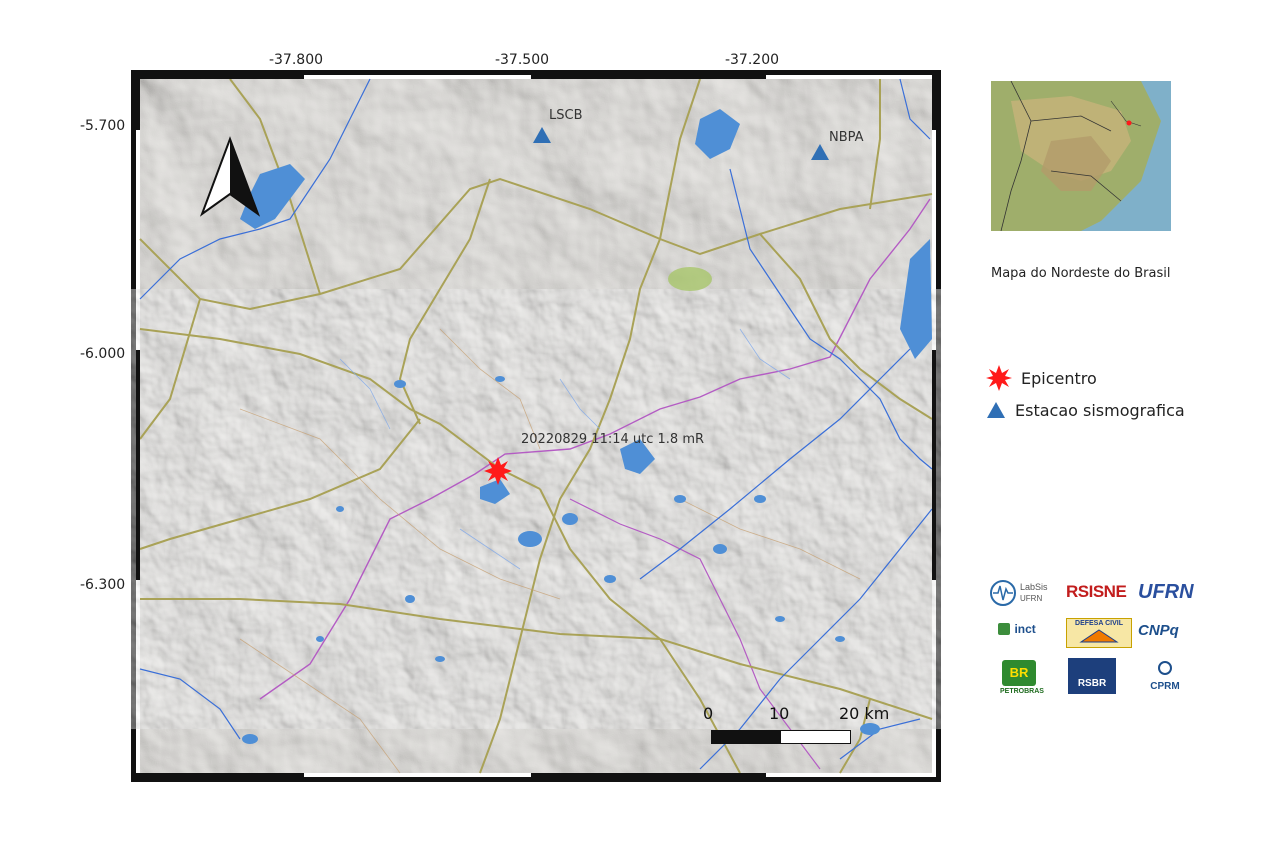 Image resolution: width=1280 pixels, height=850 pixels. I want to click on legend-station: Estacao sismografica, so click(1085, 410).